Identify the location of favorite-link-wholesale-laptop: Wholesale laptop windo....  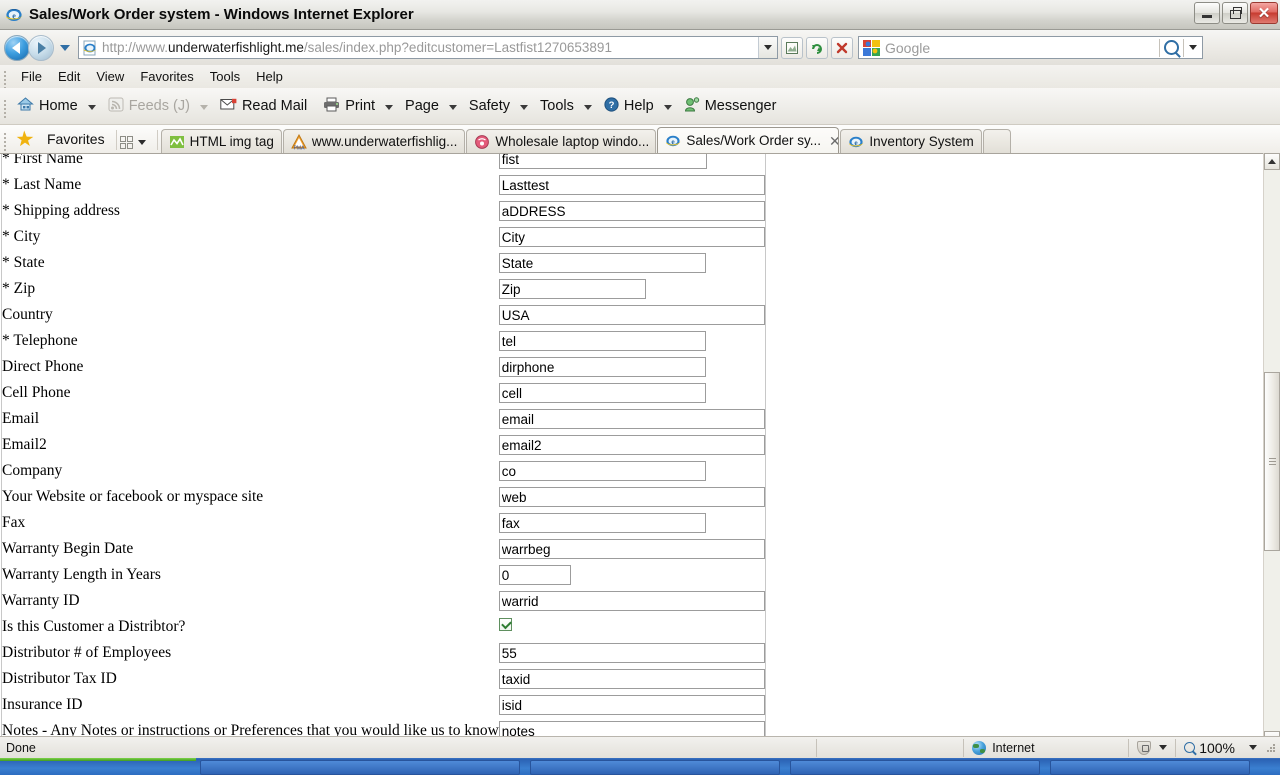
(561, 141).